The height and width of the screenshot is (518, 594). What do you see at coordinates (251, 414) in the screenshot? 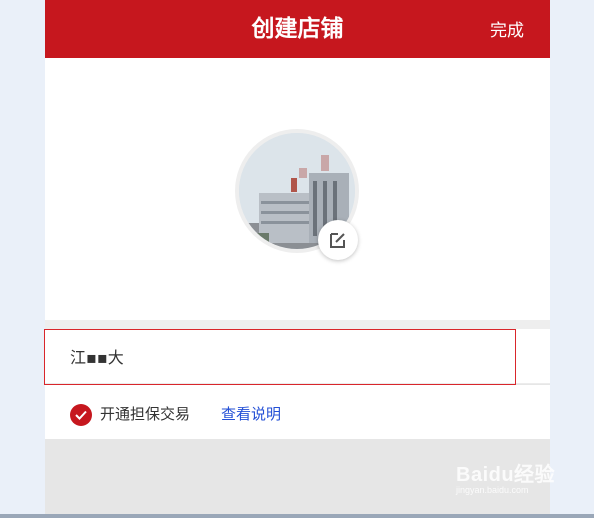
I see `view-explanation-link: 查看说明` at bounding box center [251, 414].